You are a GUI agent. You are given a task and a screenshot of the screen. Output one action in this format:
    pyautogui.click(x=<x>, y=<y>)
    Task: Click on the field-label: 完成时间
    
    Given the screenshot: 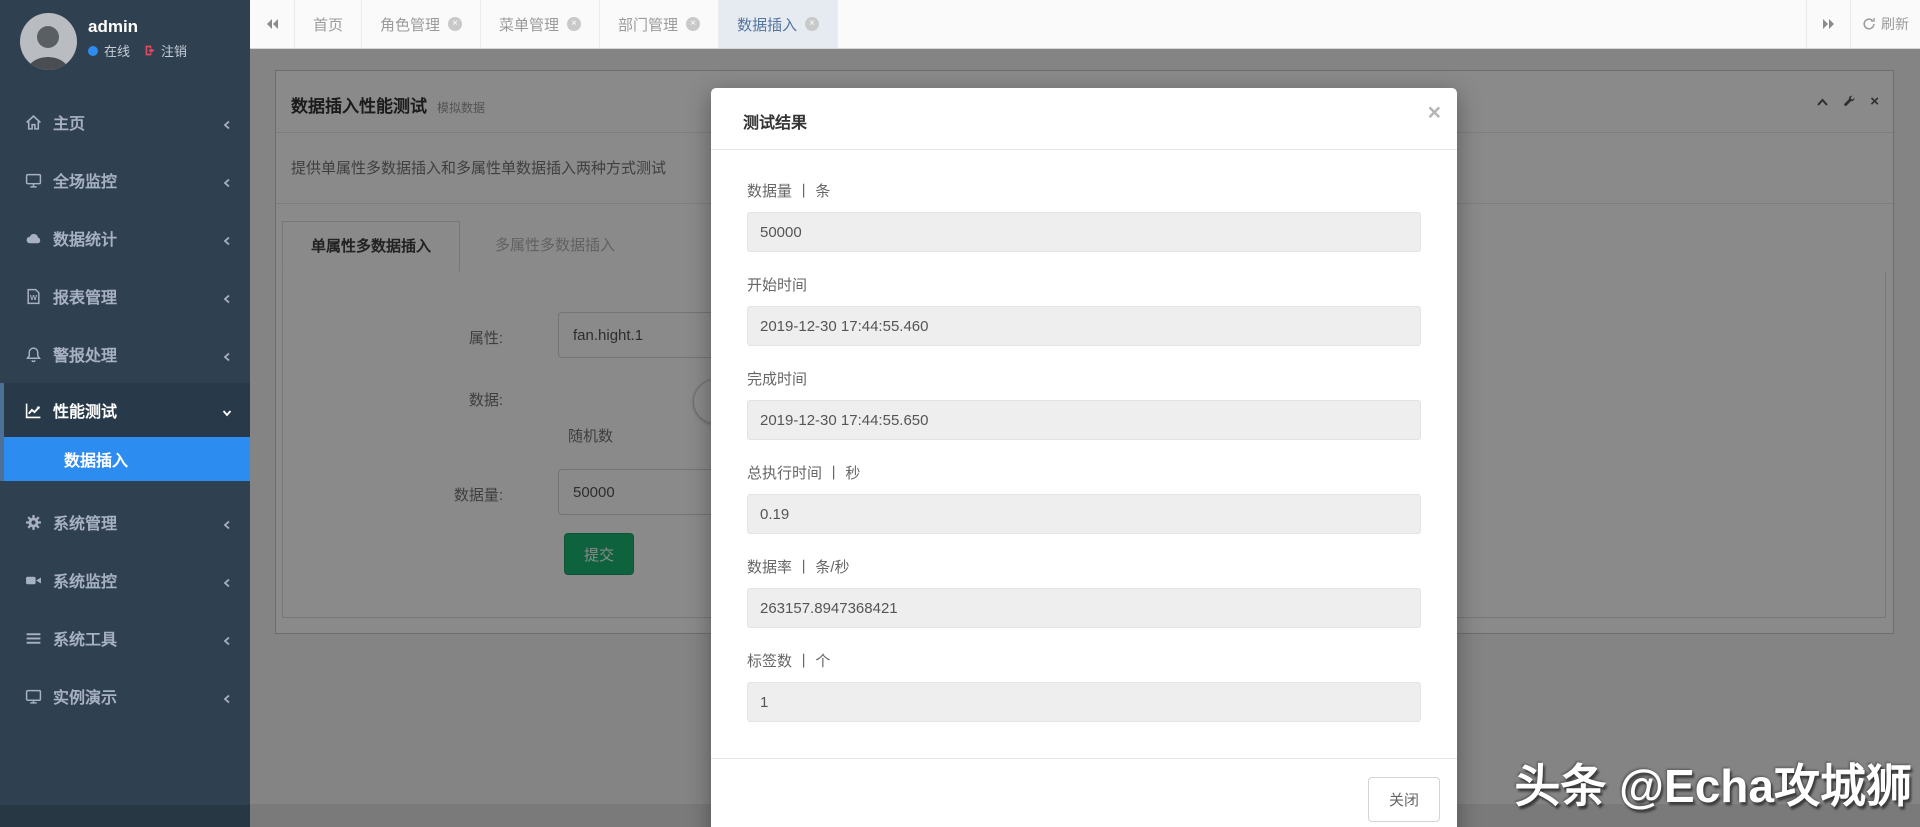 What is the action you would take?
    pyautogui.click(x=777, y=379)
    